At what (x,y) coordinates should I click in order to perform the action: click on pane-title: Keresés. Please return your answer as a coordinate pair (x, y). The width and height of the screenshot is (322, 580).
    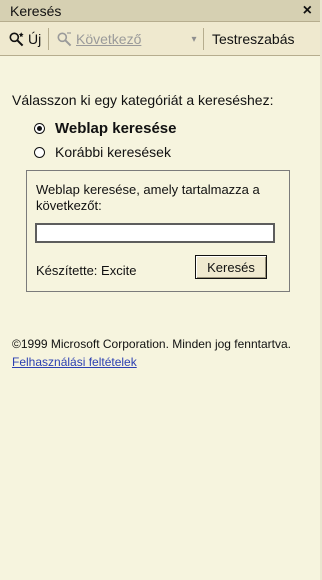
    Looking at the image, I should click on (36, 11).